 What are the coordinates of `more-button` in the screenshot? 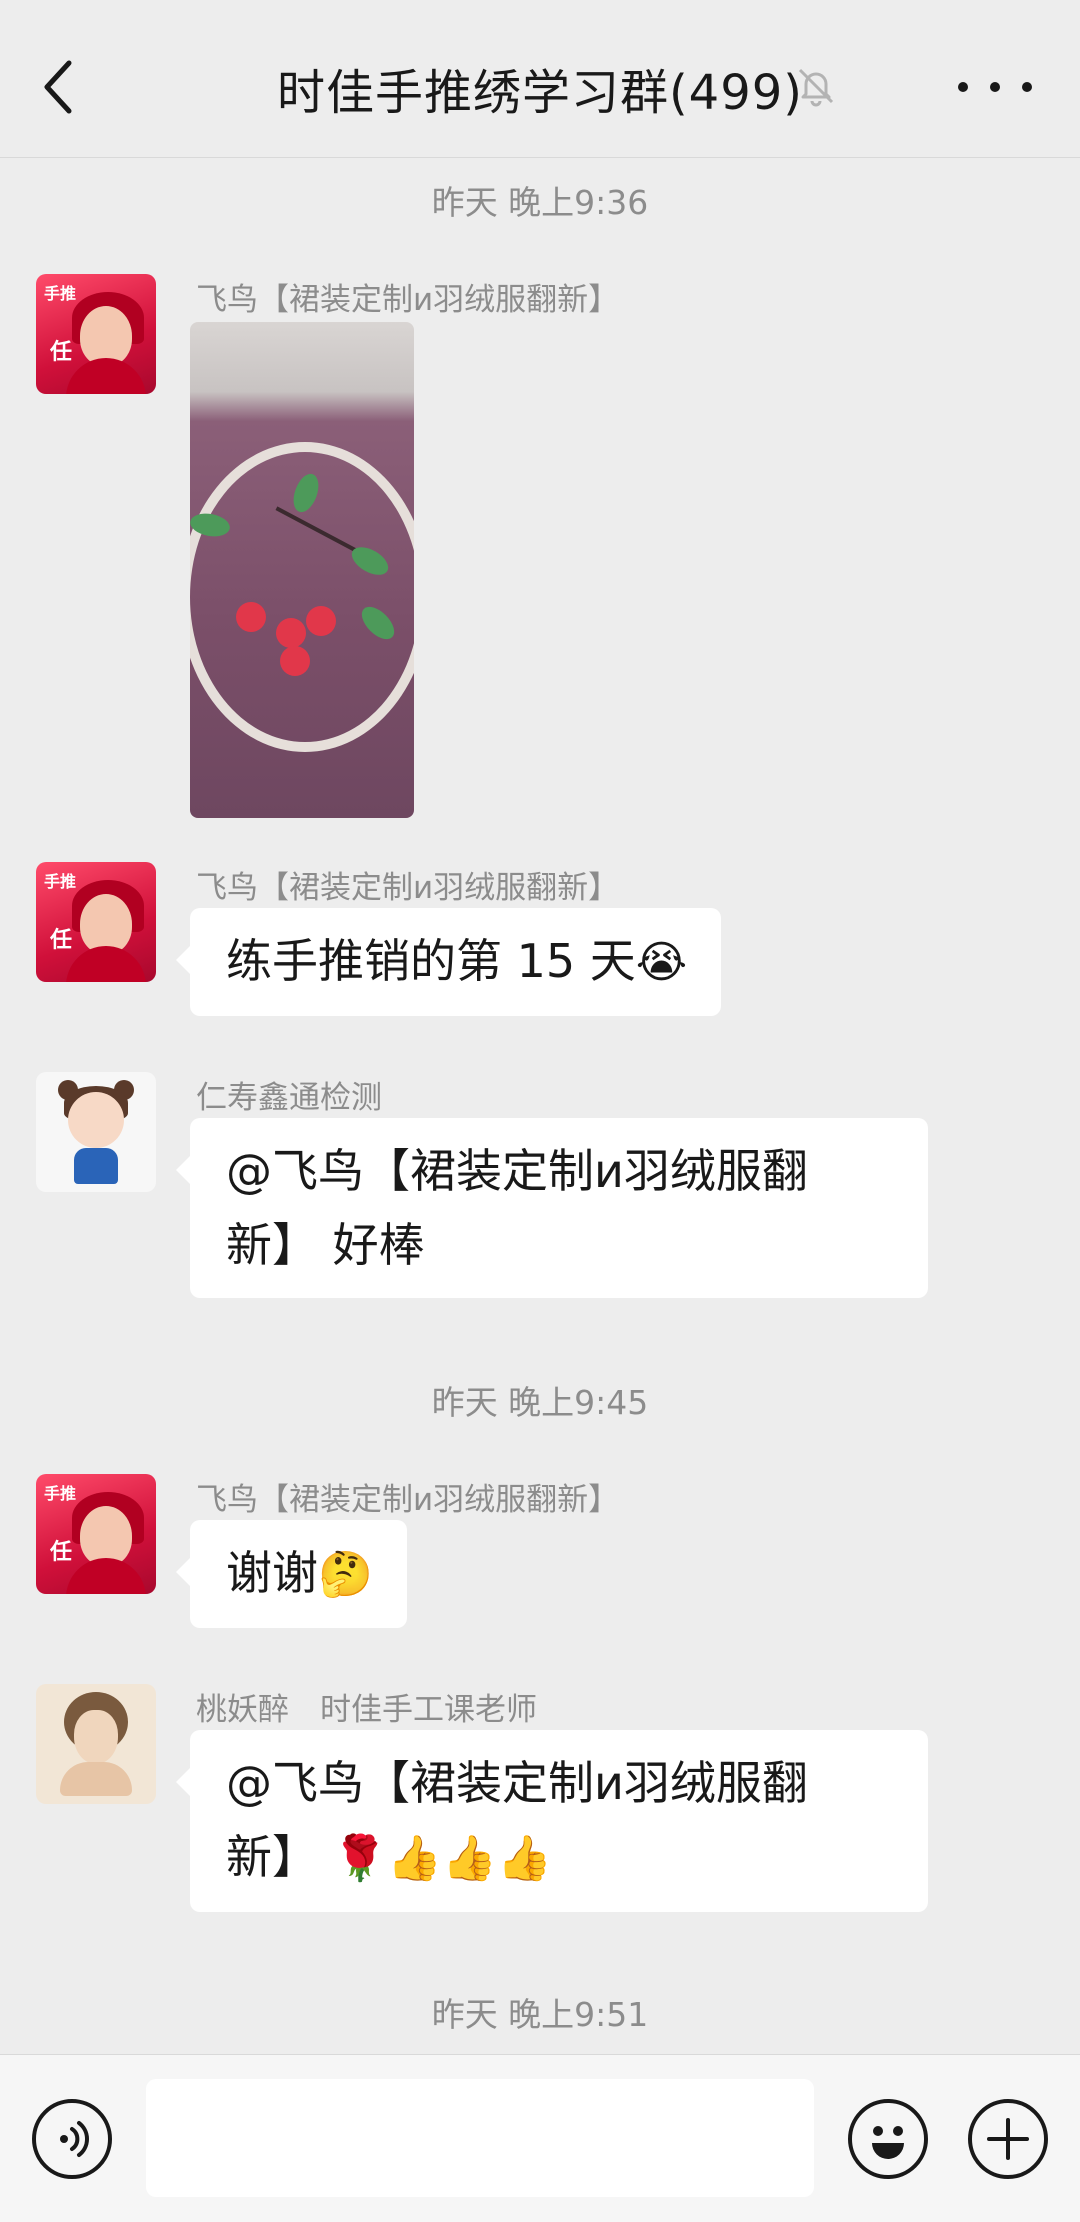 It's located at (995, 87).